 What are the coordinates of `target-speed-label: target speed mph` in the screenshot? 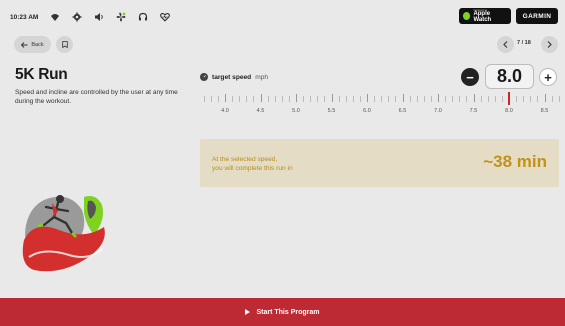 It's located at (234, 77).